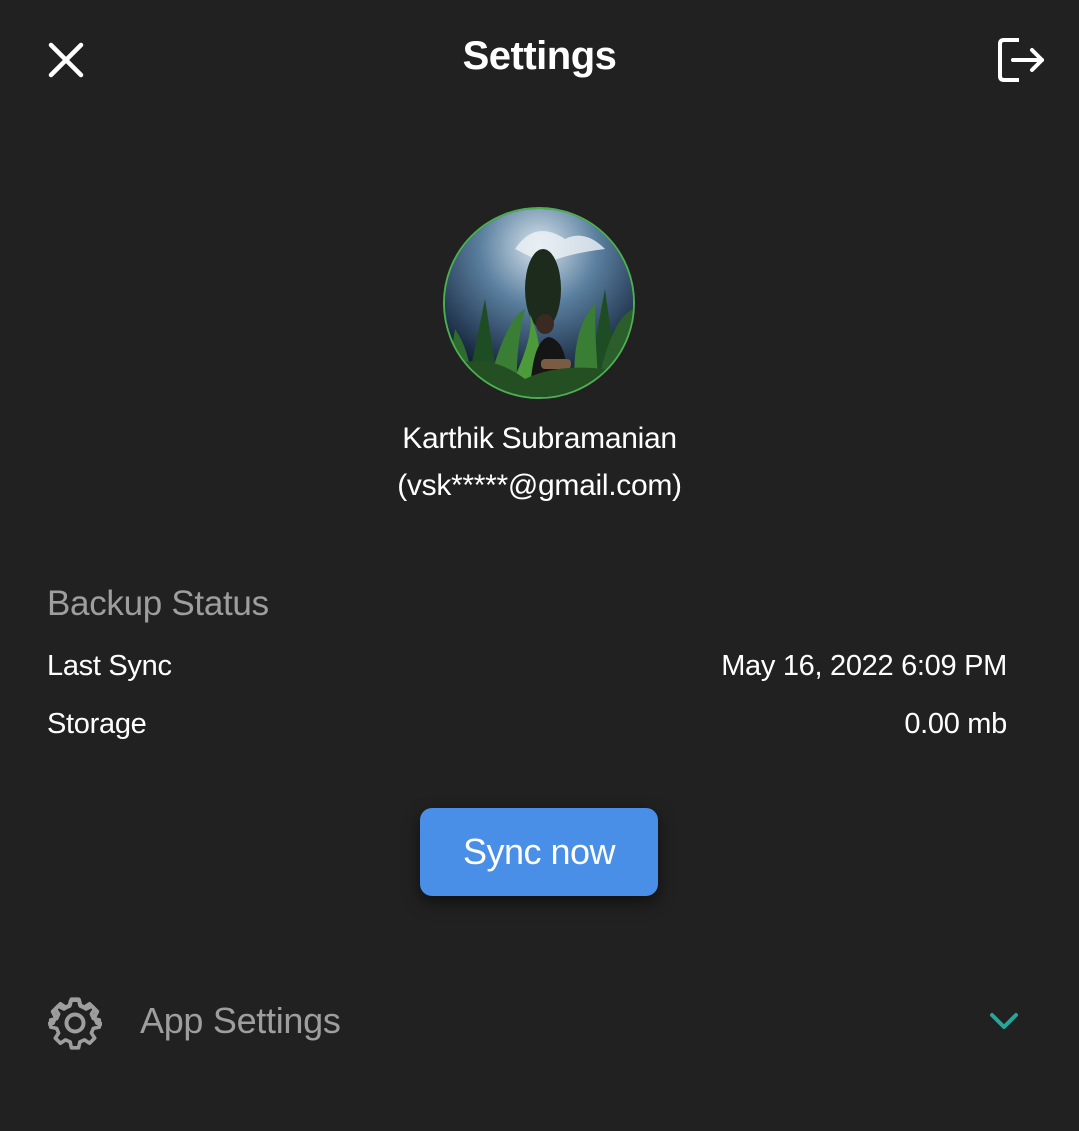  I want to click on user-email: (vsk*****@gmail.com), so click(539, 485).